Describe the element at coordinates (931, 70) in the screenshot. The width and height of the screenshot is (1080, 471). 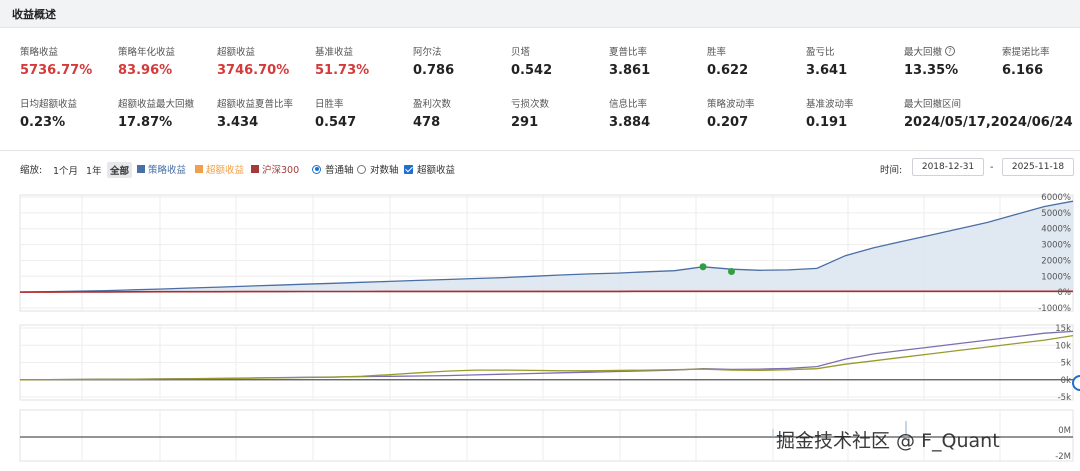
I see `metric-value: 13.35%` at that location.